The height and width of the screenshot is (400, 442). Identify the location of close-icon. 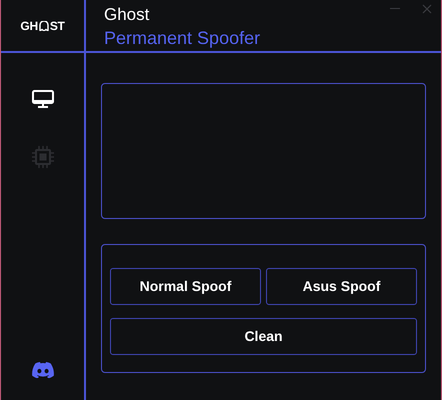
(427, 9).